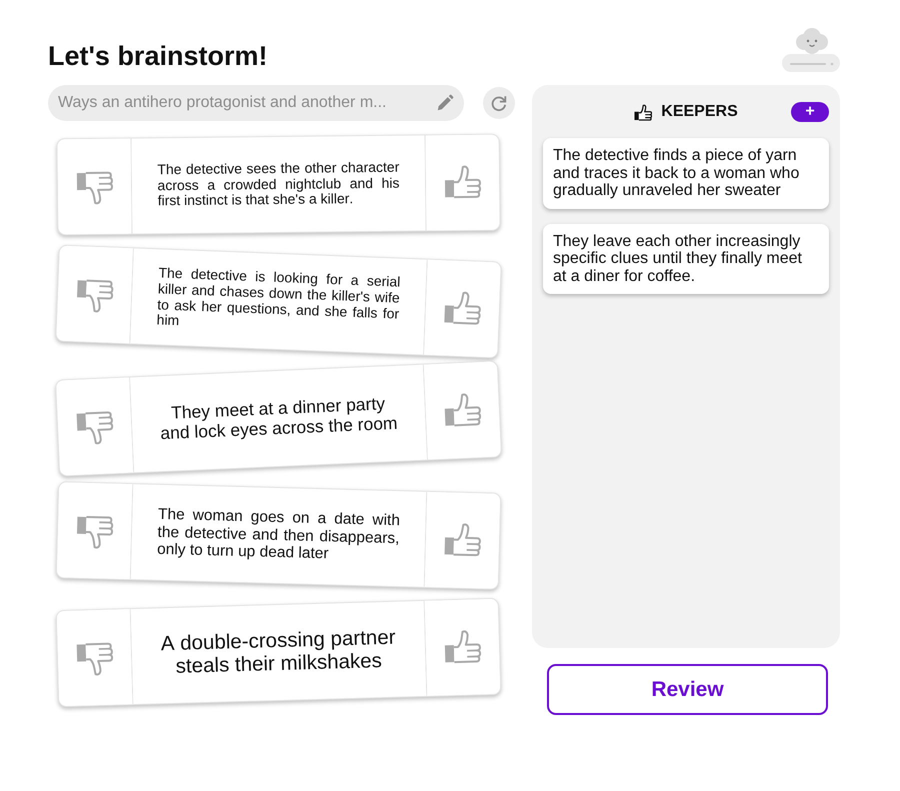  What do you see at coordinates (278, 652) in the screenshot?
I see `idea-text: A double-crossing partner steals their milkshakes` at bounding box center [278, 652].